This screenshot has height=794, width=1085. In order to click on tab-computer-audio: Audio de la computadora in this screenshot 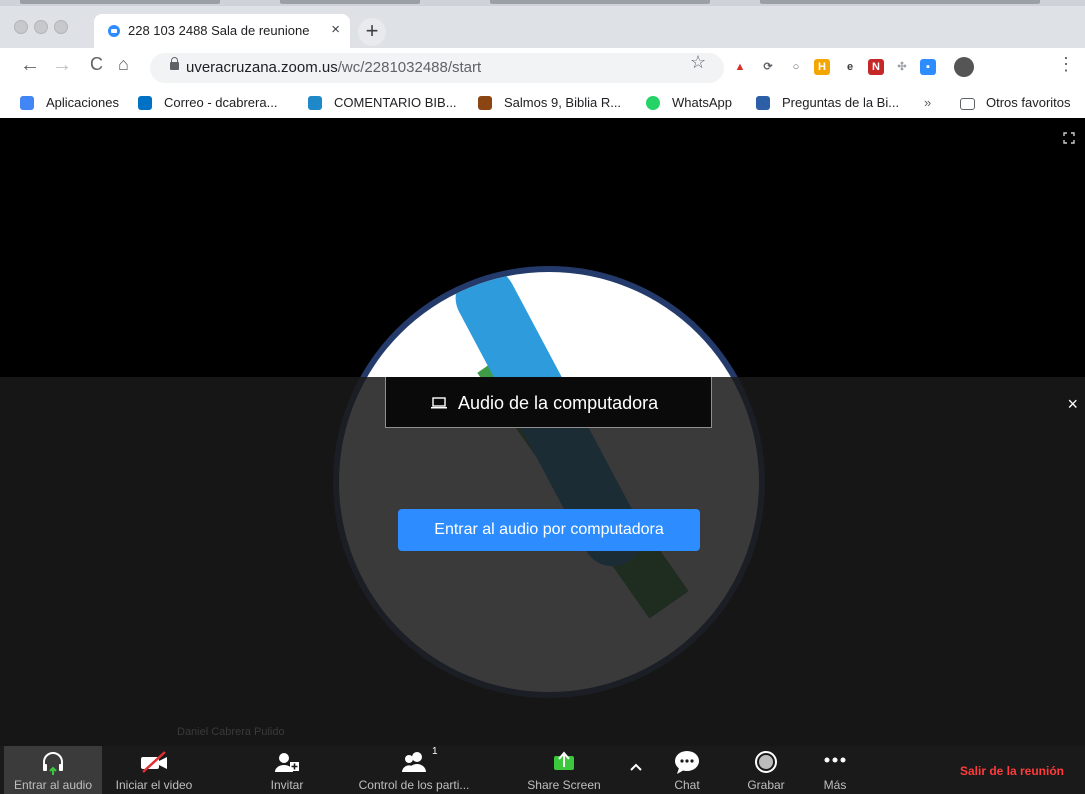, I will do `click(548, 402)`.